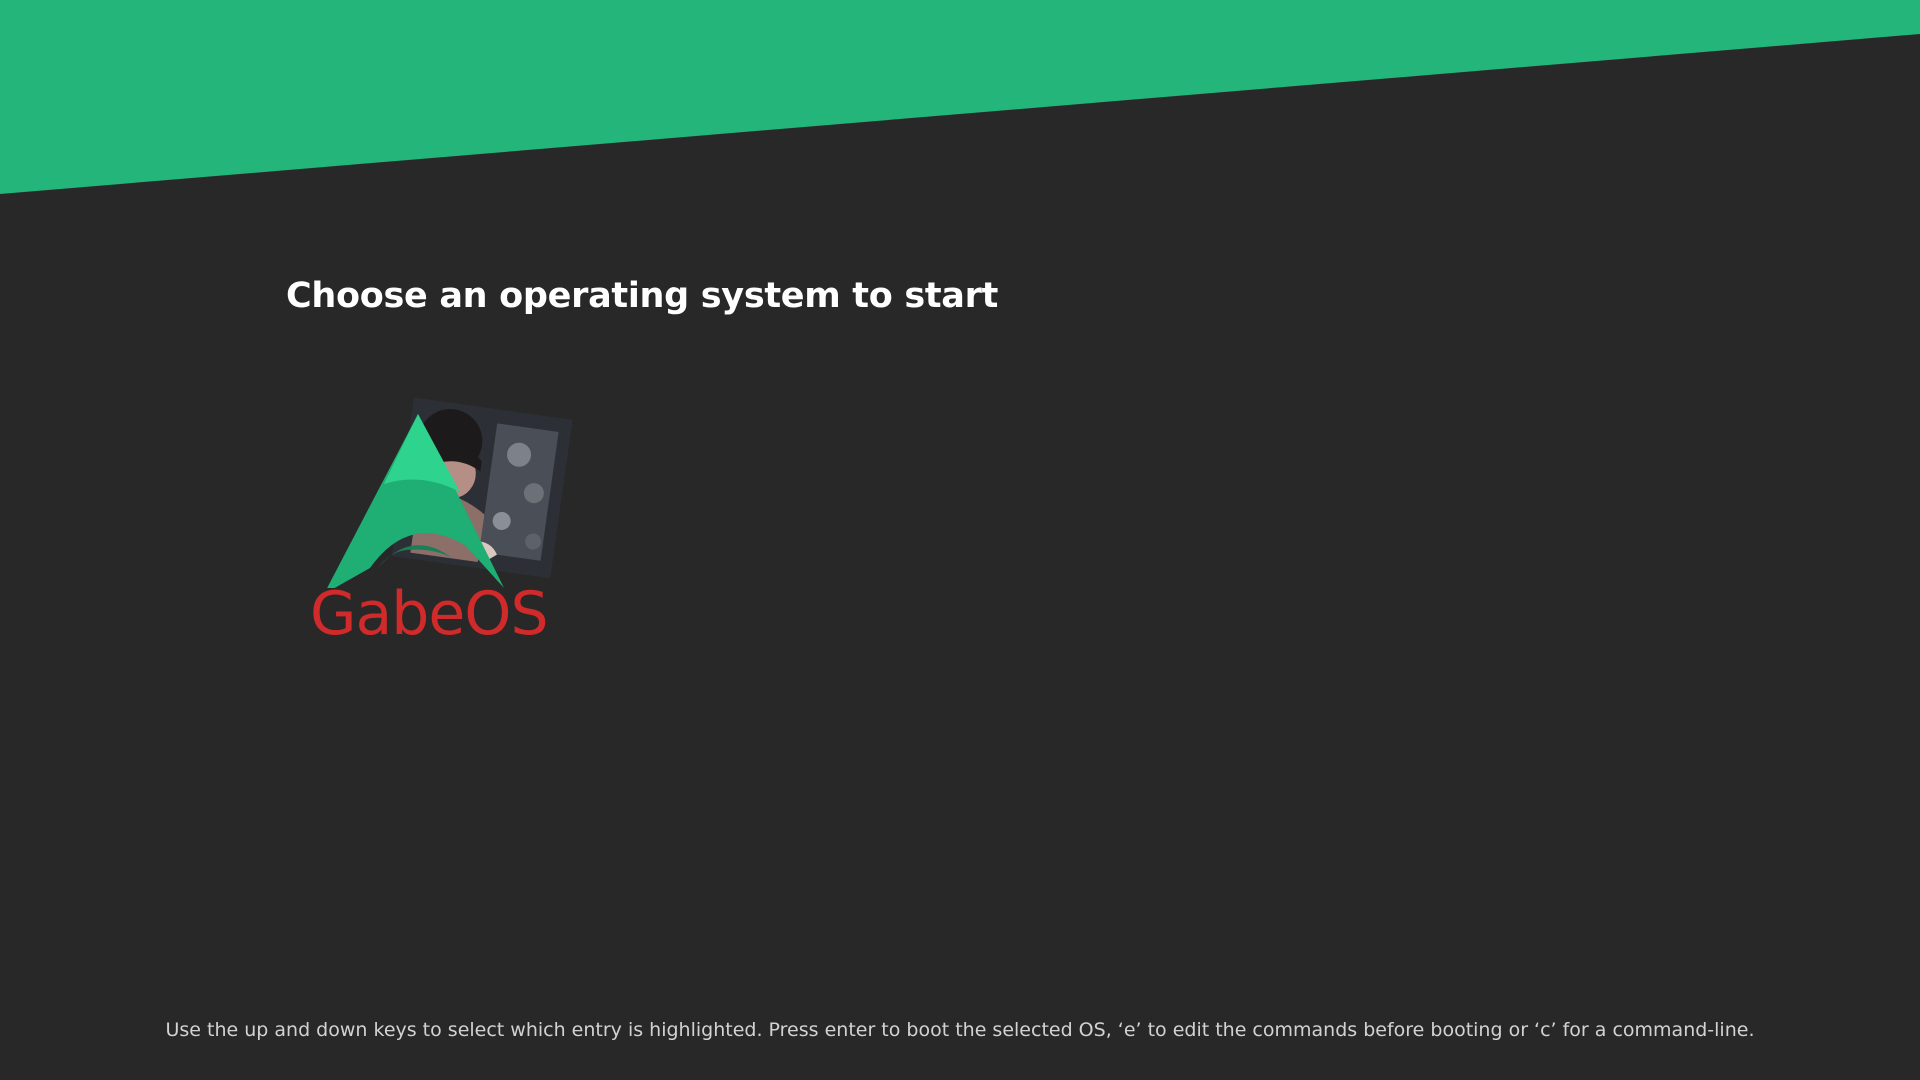 This screenshot has height=1080, width=1920. What do you see at coordinates (429, 614) in the screenshot?
I see `os-entry-label: GabeOS` at bounding box center [429, 614].